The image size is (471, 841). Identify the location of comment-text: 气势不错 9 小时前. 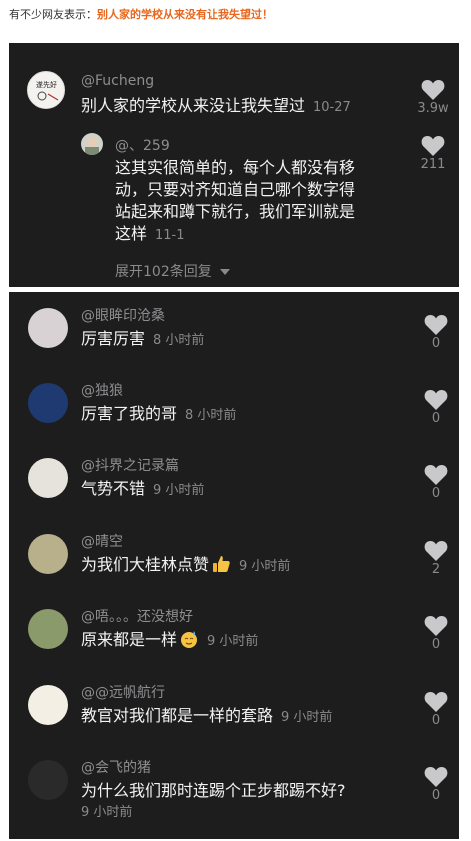
(246, 490).